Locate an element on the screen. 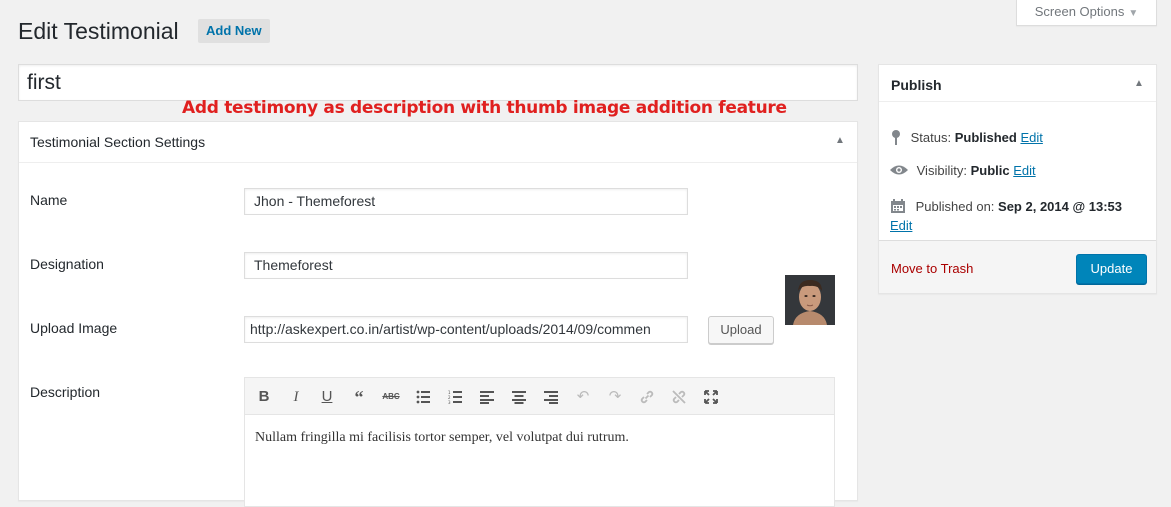 The image size is (1171, 507). move-to-trash-link: Move to Trash is located at coordinates (932, 268).